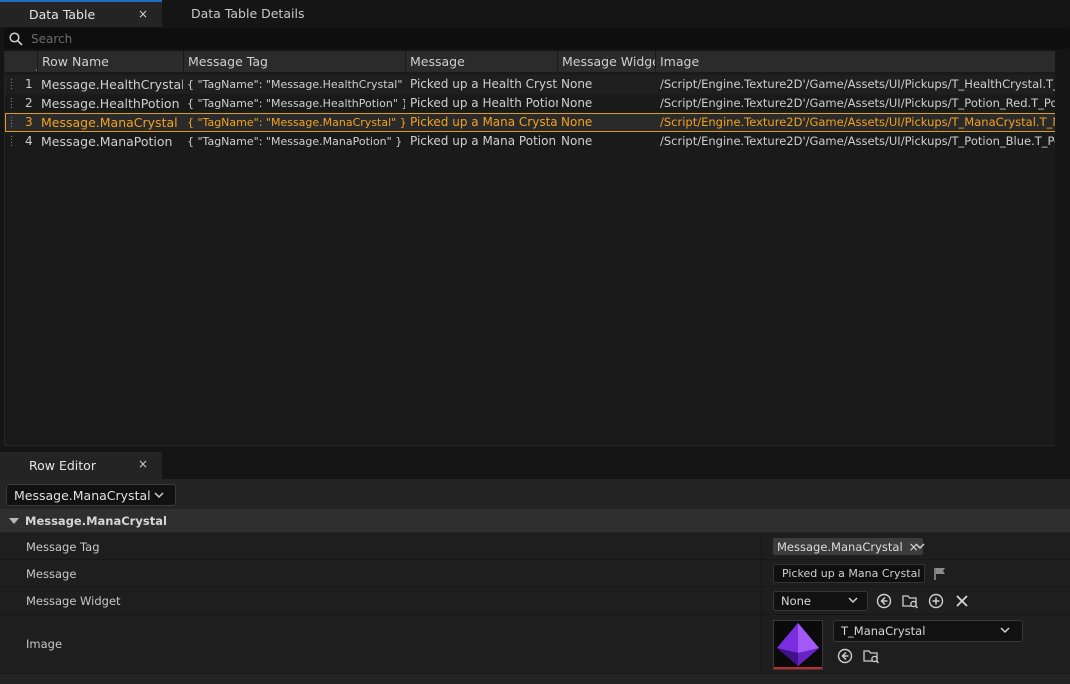 This screenshot has width=1070, height=684. What do you see at coordinates (535, 465) in the screenshot?
I see `row-editor-tab-bar: Row Editor ×` at bounding box center [535, 465].